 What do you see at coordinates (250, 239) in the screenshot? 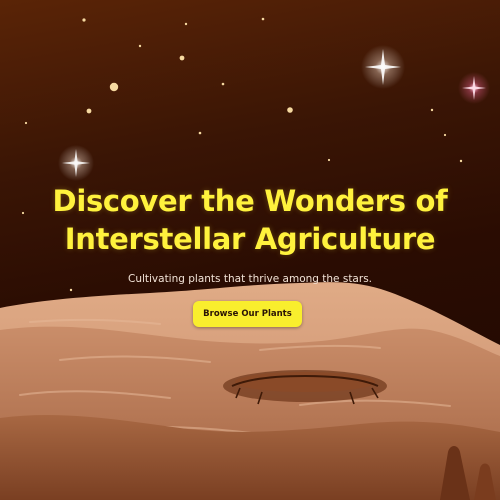
I see `hero-title-line-2: Interstellar Agriculture` at bounding box center [250, 239].